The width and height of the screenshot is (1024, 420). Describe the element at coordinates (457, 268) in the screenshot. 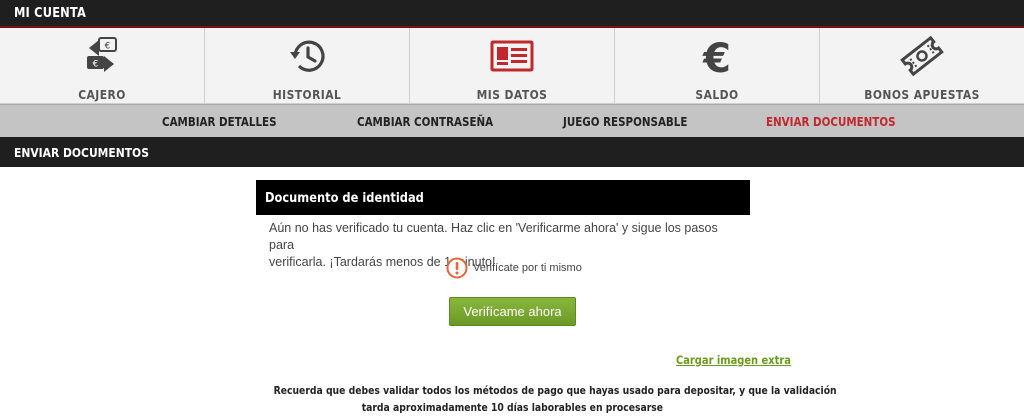

I see `warning-icon` at that location.